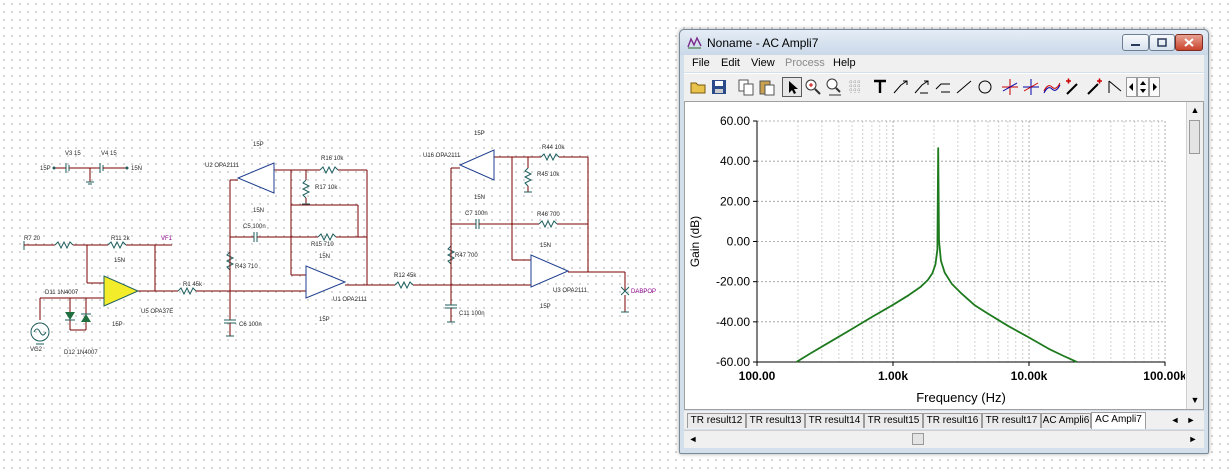  What do you see at coordinates (1052, 87) in the screenshot?
I see `curves-button` at bounding box center [1052, 87].